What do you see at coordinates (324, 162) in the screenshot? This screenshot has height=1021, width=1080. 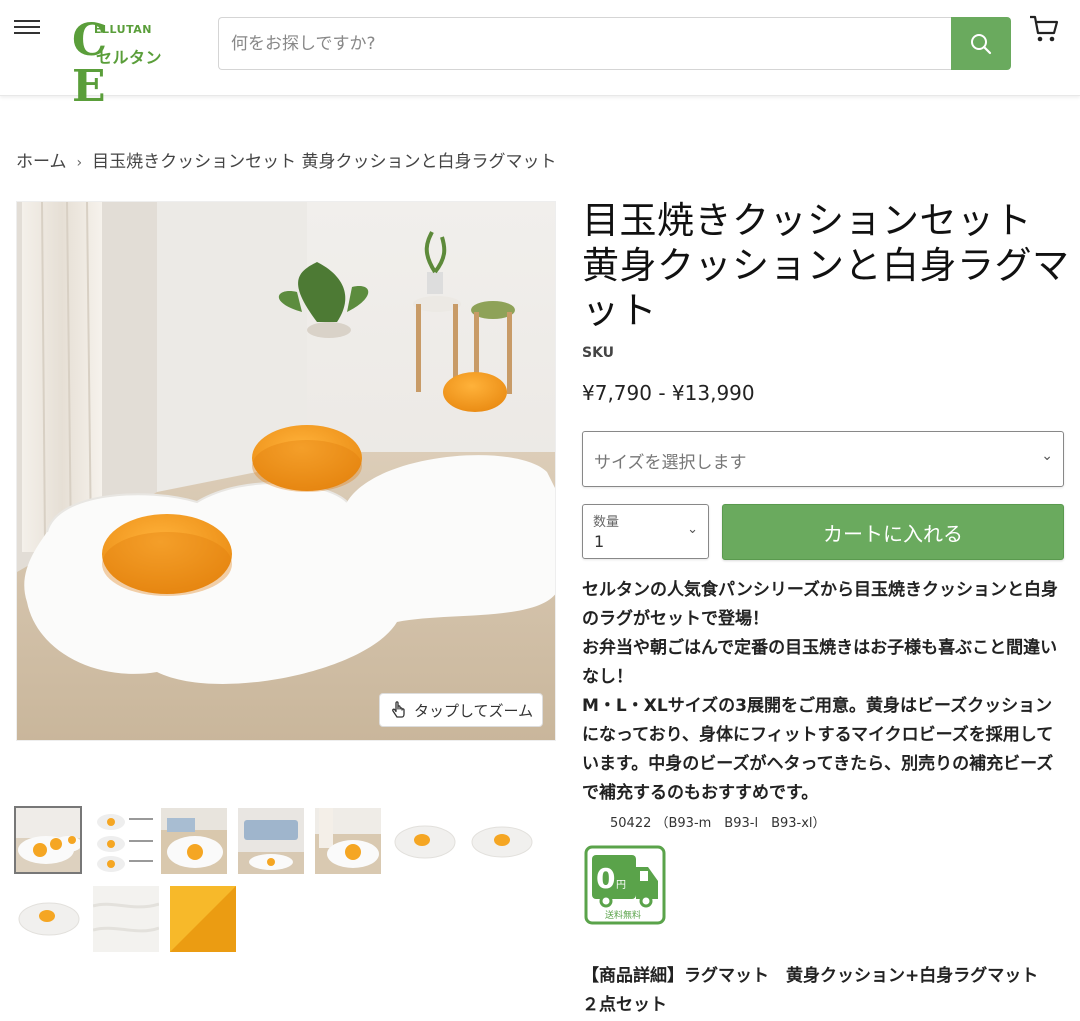 I see `breadcrumb-current: 目玉焼きクッションセット 黄身クッションと白身ラグマット` at bounding box center [324, 162].